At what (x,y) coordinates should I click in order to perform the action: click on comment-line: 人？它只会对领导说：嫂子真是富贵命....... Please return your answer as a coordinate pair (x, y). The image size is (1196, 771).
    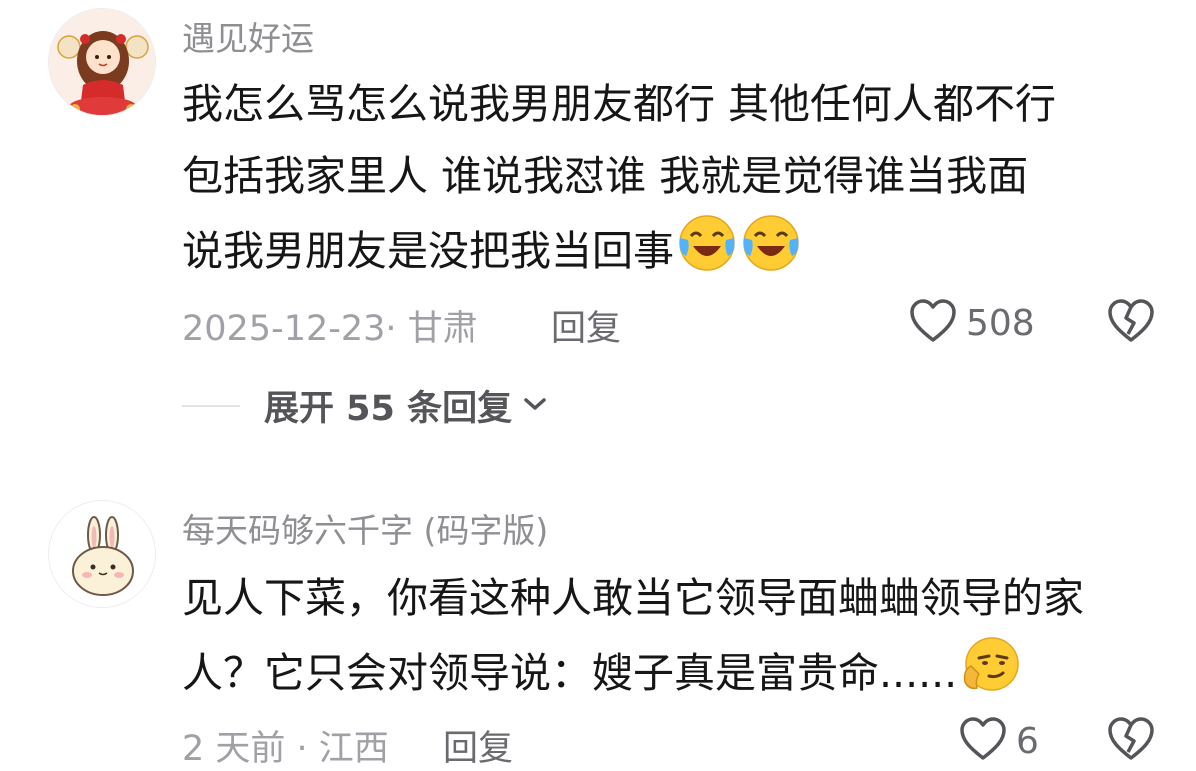
    Looking at the image, I should click on (677, 676).